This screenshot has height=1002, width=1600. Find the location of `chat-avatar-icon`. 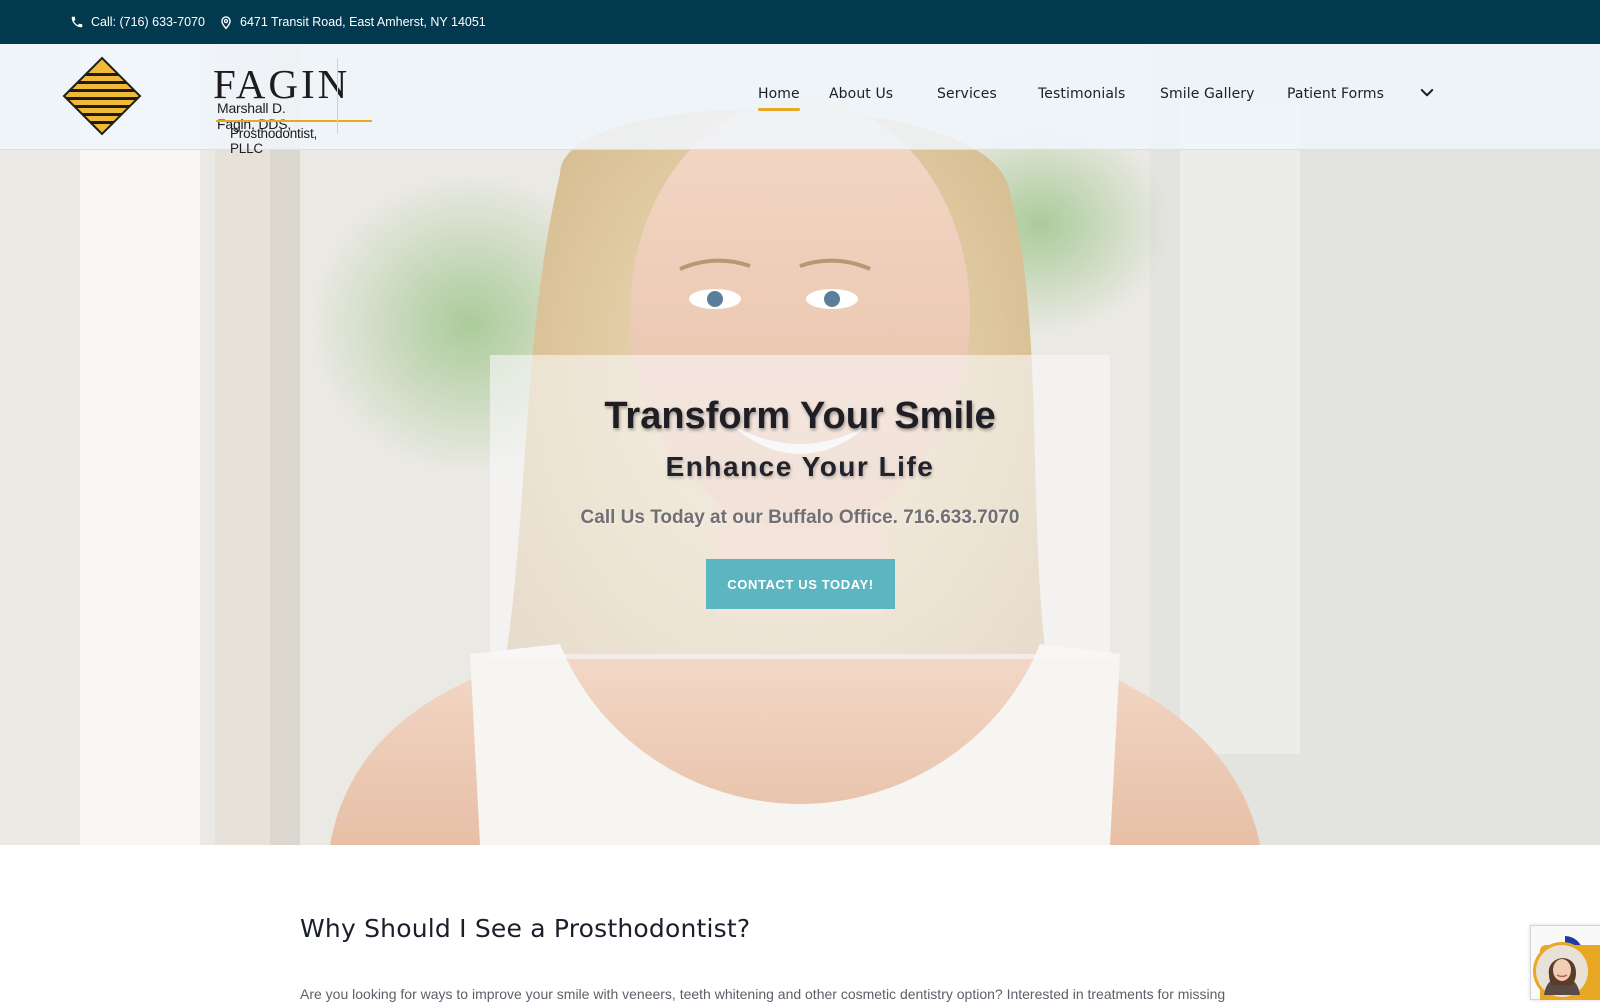

chat-avatar-icon is located at coordinates (1562, 971).